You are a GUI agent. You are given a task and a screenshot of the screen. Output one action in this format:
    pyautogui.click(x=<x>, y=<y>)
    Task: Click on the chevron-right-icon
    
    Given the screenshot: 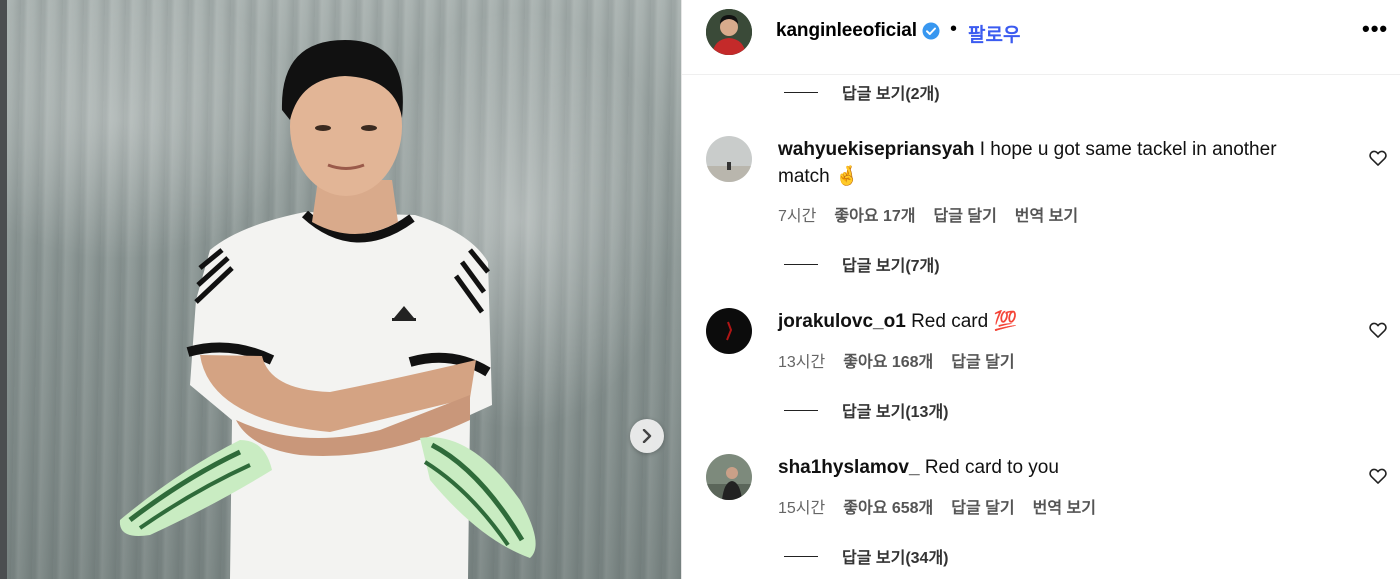 What is the action you would take?
    pyautogui.click(x=647, y=436)
    